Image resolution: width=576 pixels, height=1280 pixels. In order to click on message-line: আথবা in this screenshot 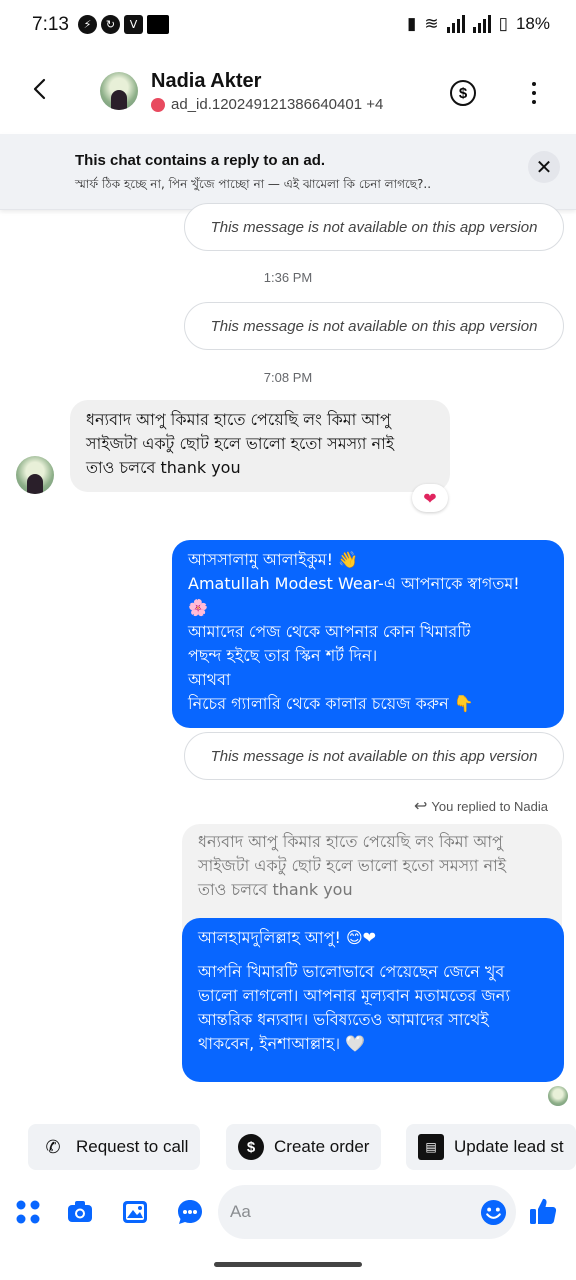, I will do `click(209, 679)`.